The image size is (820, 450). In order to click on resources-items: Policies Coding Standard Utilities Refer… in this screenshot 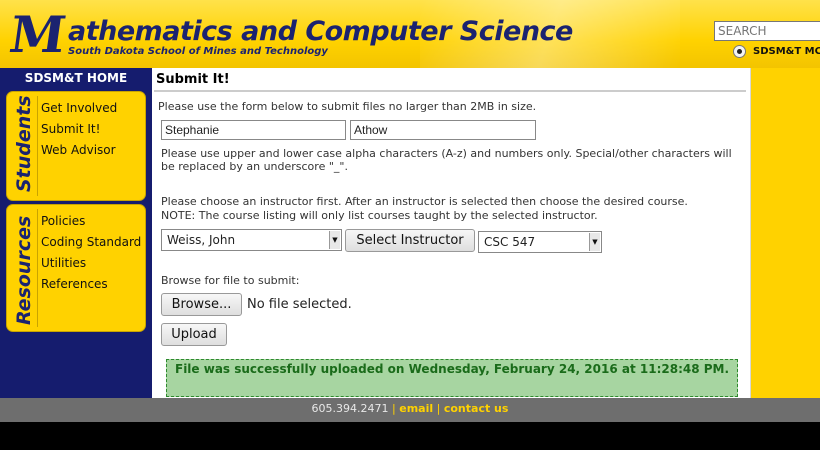, I will do `click(91, 253)`.